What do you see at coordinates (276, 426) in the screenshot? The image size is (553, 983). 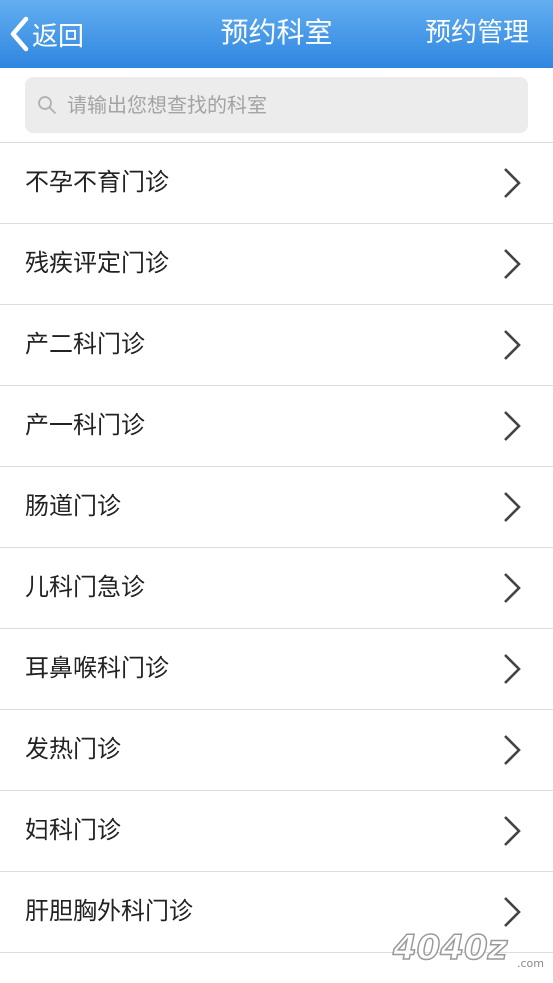 I see `department-row: 产一科门诊` at bounding box center [276, 426].